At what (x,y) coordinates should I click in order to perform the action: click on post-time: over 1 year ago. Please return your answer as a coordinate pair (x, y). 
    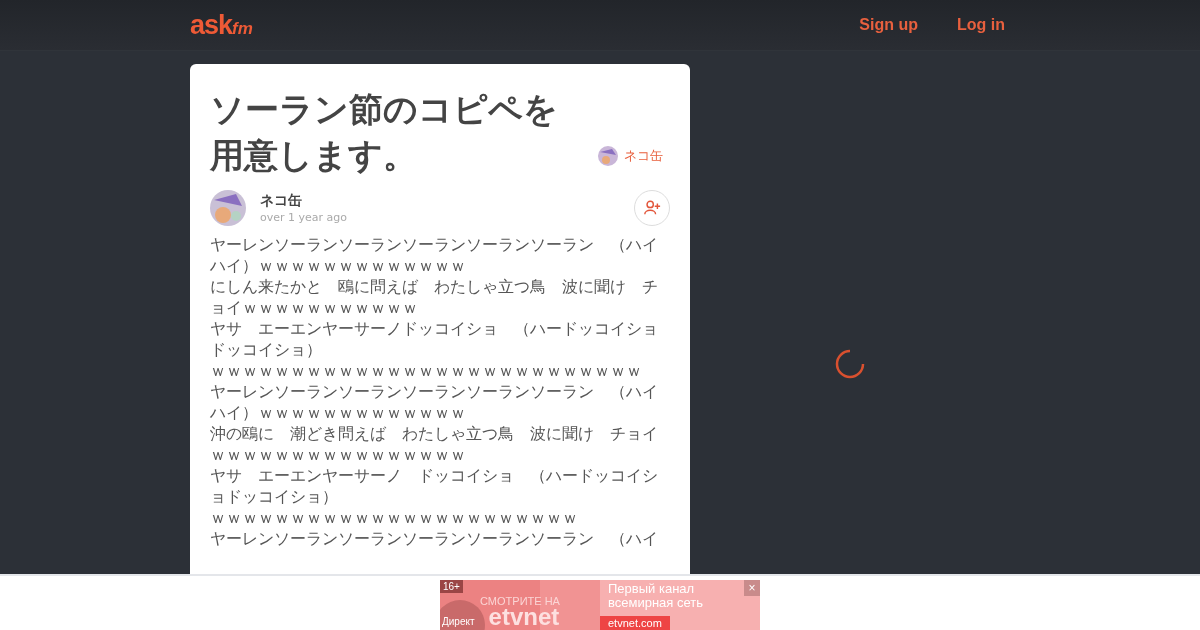
    Looking at the image, I should click on (304, 217).